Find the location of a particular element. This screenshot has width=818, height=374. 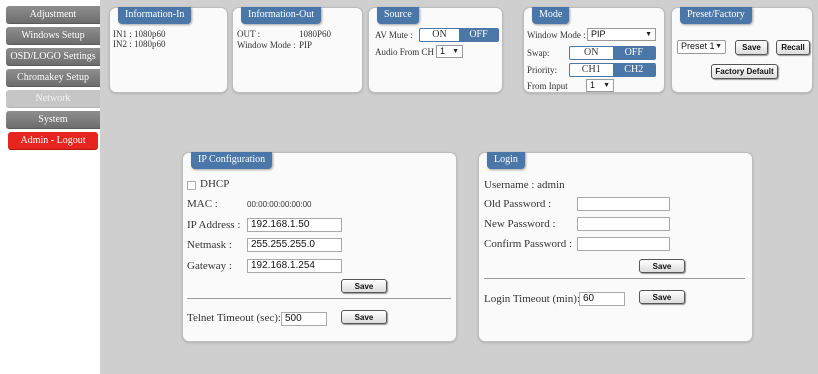

panel-title: Information-In is located at coordinates (155, 15).